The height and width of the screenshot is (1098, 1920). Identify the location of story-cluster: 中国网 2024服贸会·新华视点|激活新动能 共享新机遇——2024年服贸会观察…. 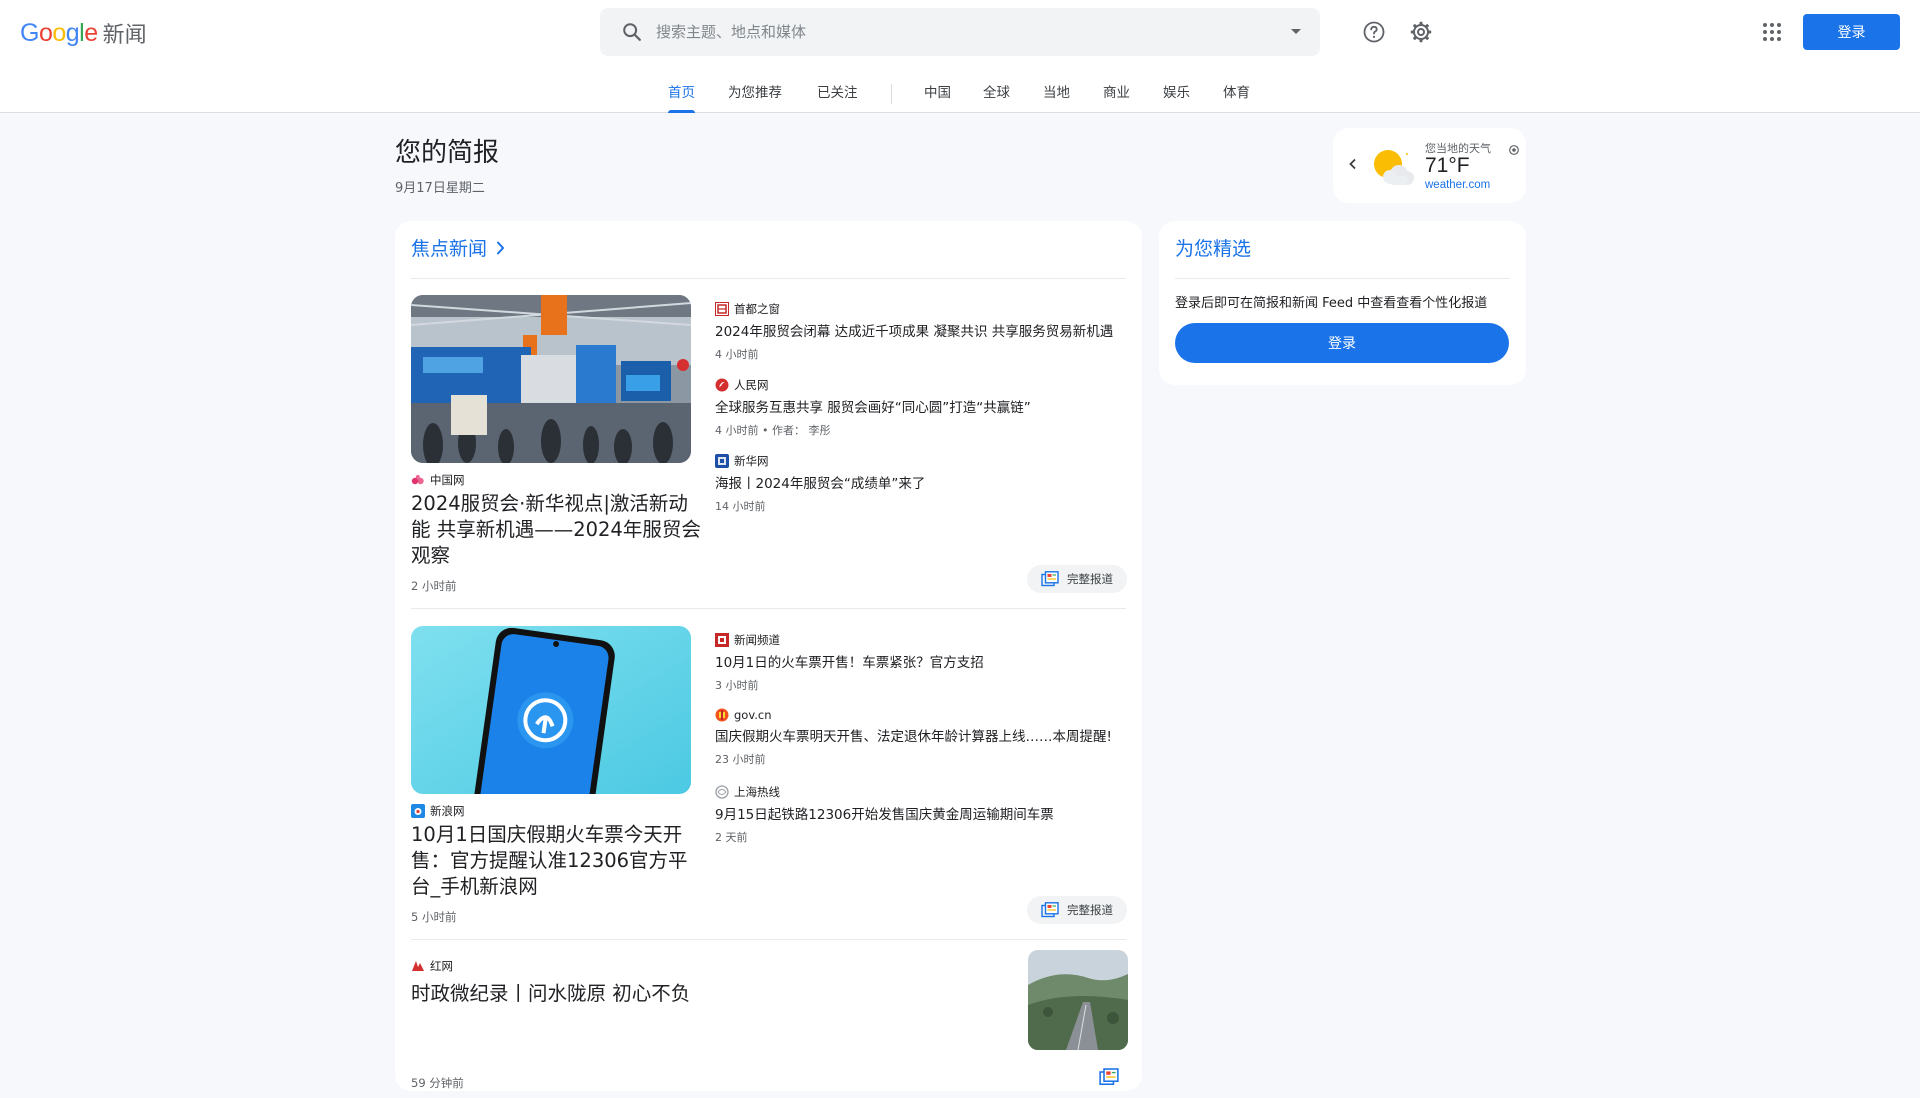
(769, 445).